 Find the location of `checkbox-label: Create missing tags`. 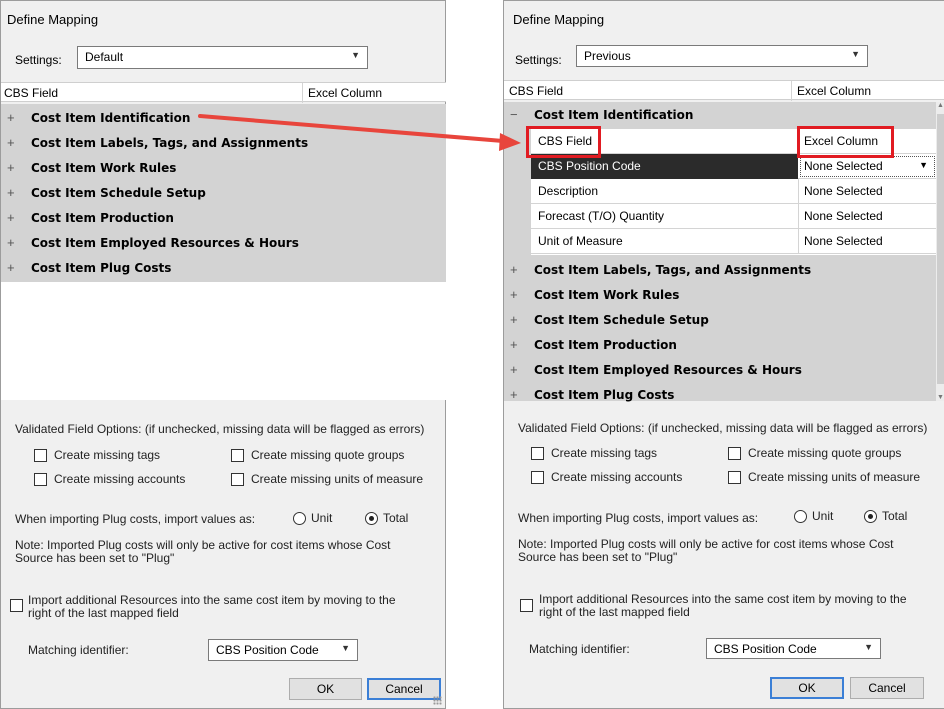

checkbox-label: Create missing tags is located at coordinates (107, 455).